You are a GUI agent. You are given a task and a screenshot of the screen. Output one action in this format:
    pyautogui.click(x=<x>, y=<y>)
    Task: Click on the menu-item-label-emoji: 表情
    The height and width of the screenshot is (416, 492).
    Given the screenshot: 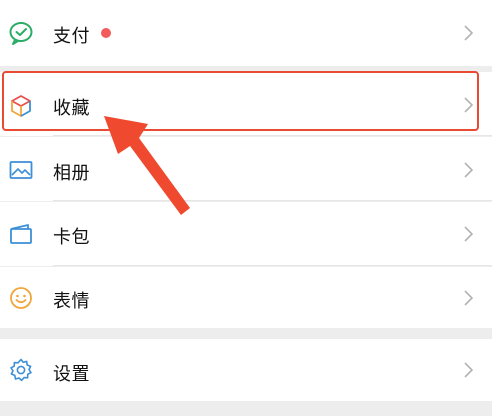 What is the action you would take?
    pyautogui.click(x=71, y=301)
    